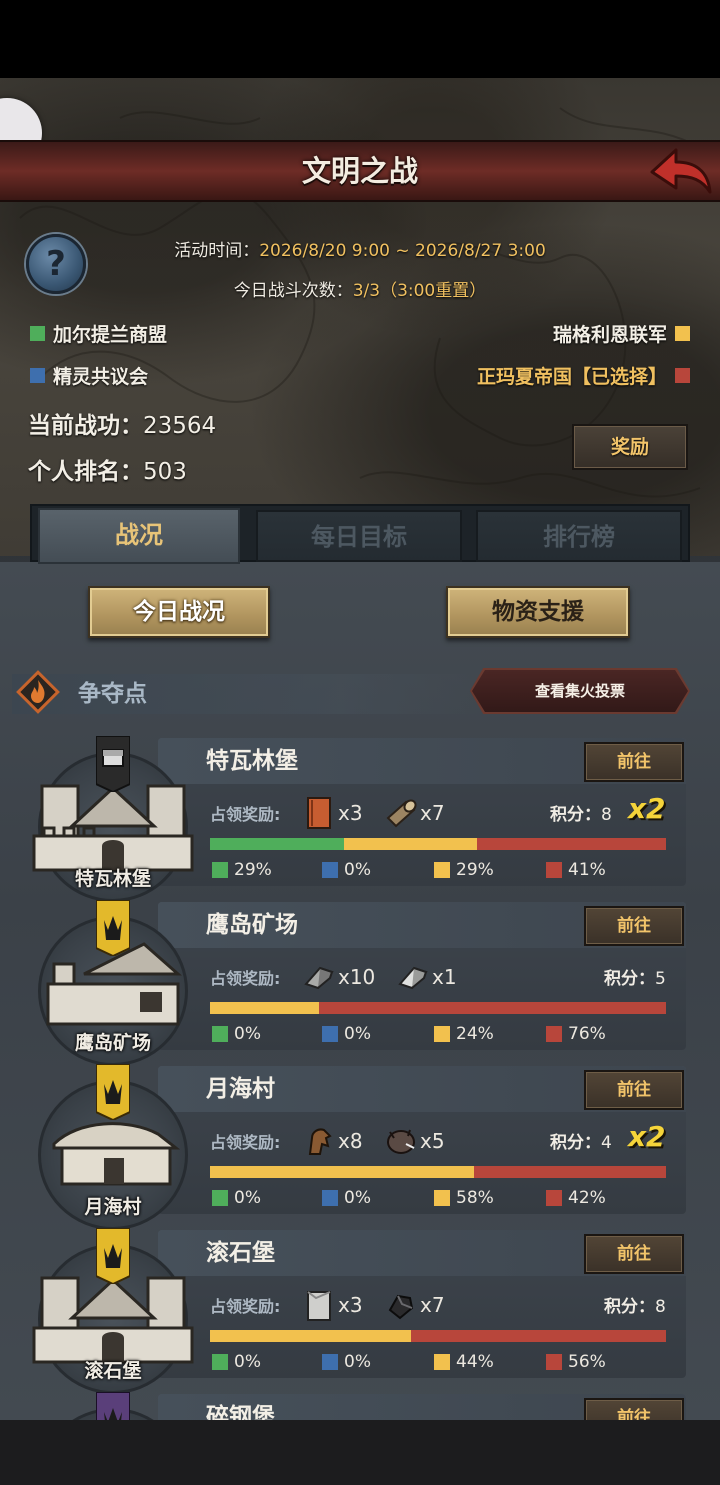 Image resolution: width=720 pixels, height=1485 pixels. What do you see at coordinates (587, 1362) in the screenshot?
I see `share-value: 56%` at bounding box center [587, 1362].